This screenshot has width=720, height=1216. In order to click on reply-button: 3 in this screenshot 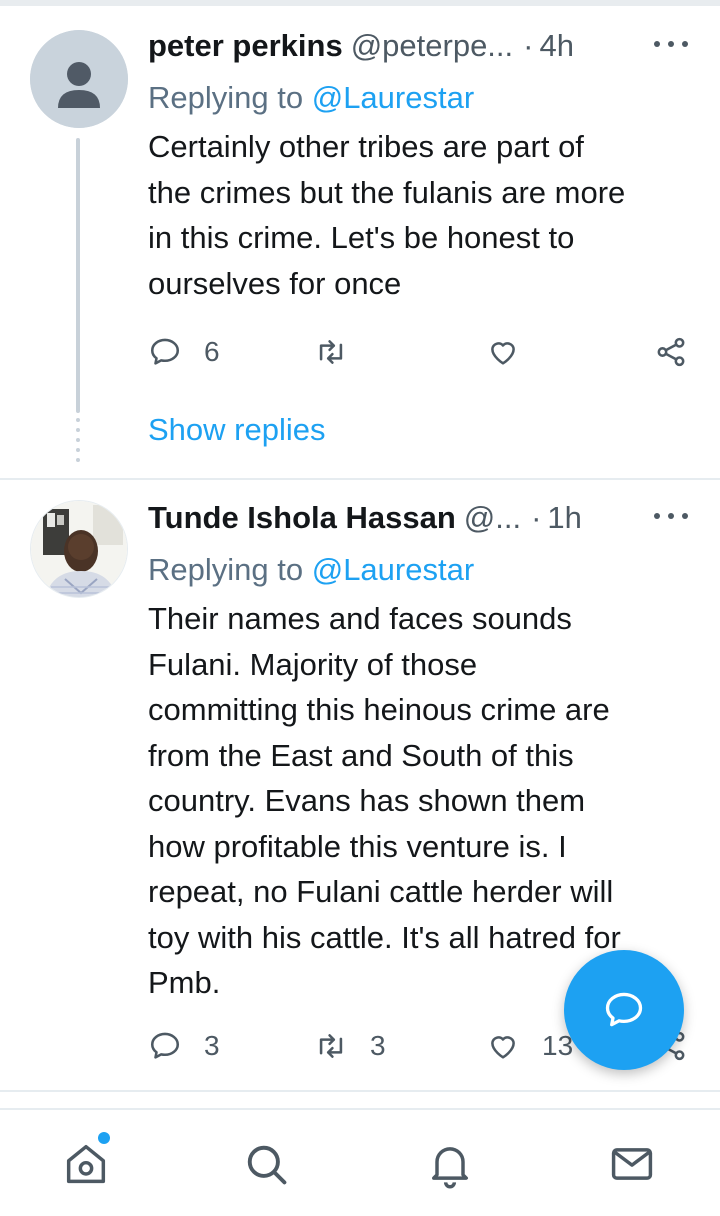, I will do `click(184, 1046)`.